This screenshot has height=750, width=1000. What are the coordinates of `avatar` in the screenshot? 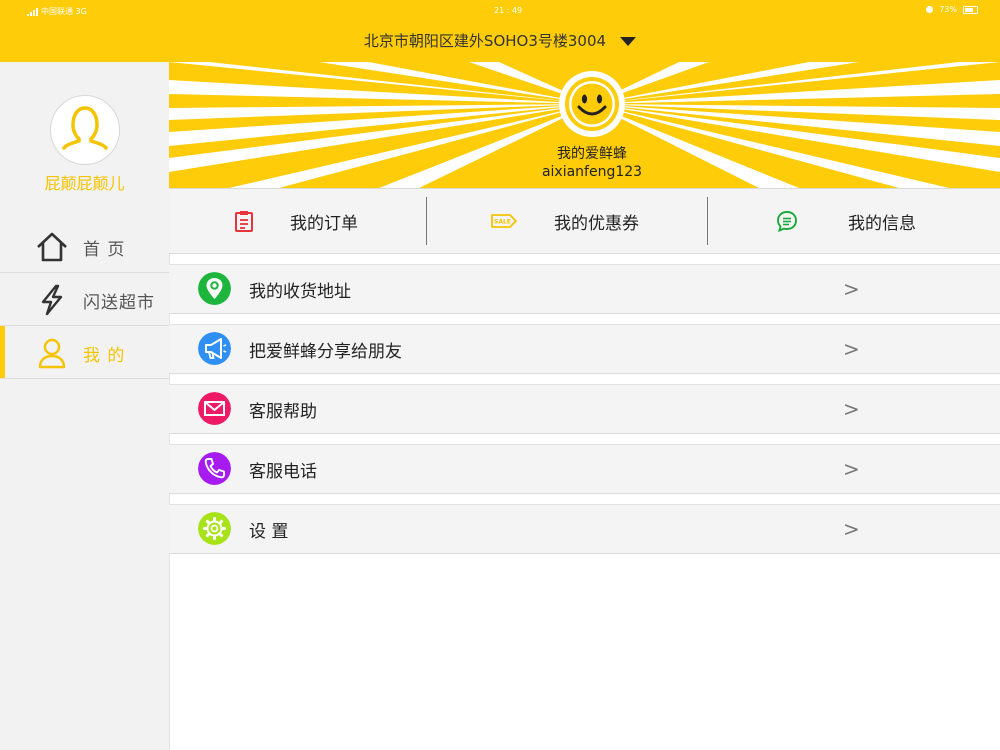 It's located at (85, 130).